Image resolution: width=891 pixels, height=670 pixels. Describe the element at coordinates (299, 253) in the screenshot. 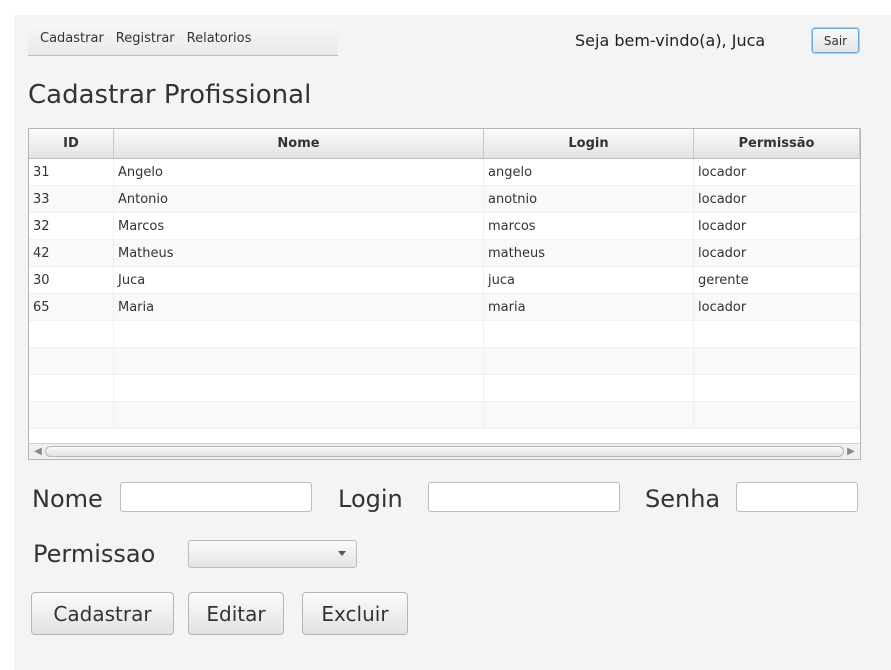

I see `cell-nome: Matheus` at that location.